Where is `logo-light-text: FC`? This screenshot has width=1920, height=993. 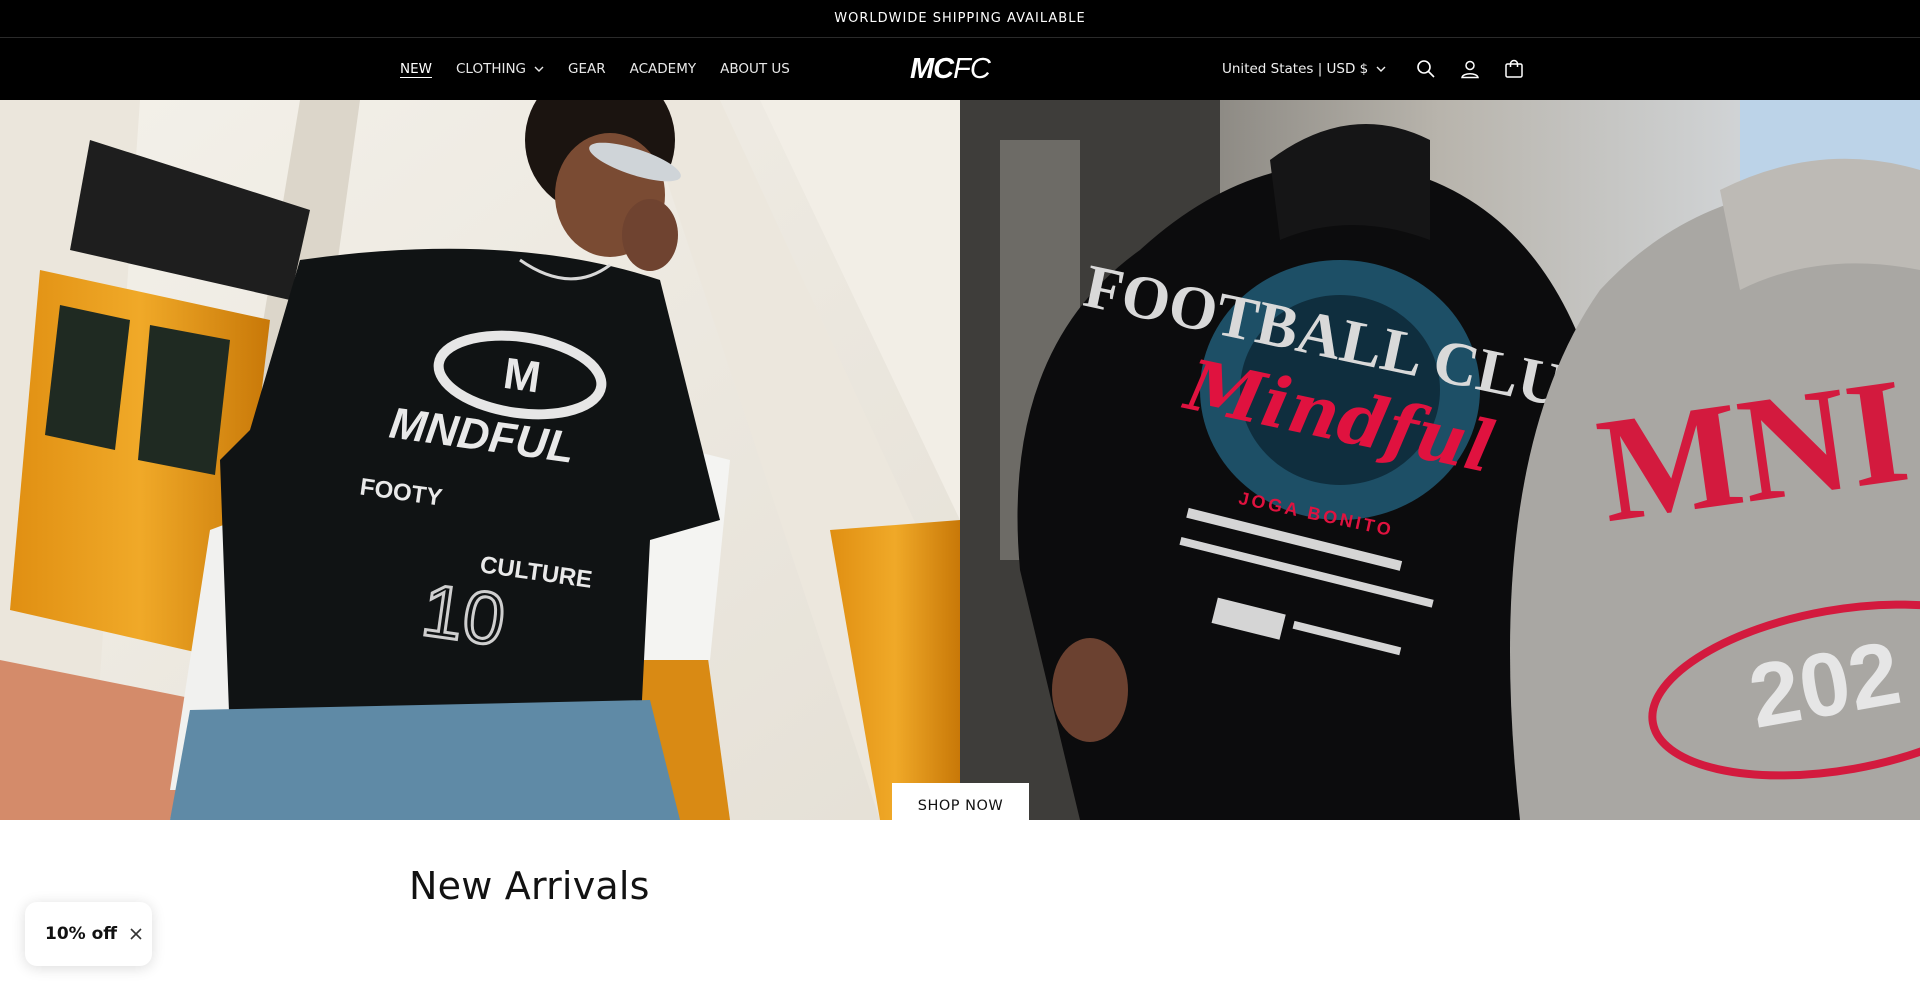
logo-light-text: FC is located at coordinates (972, 68).